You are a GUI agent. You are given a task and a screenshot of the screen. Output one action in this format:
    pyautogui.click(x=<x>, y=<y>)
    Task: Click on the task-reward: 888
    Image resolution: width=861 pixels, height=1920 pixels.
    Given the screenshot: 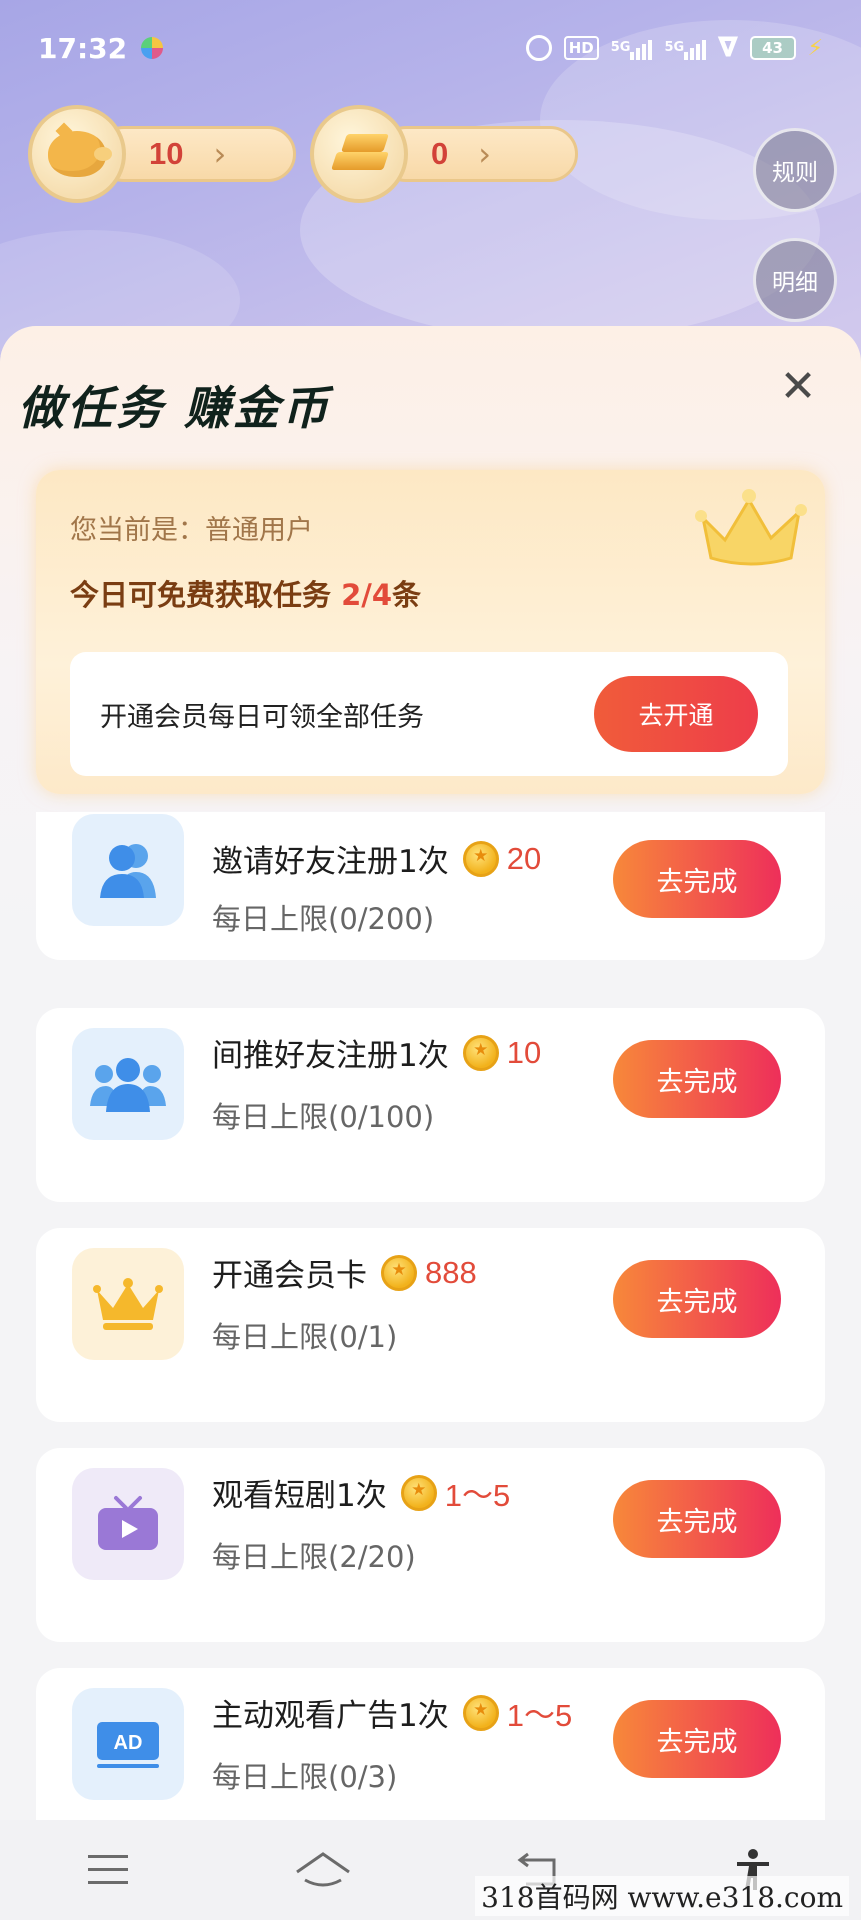 What is the action you would take?
    pyautogui.click(x=451, y=1272)
    